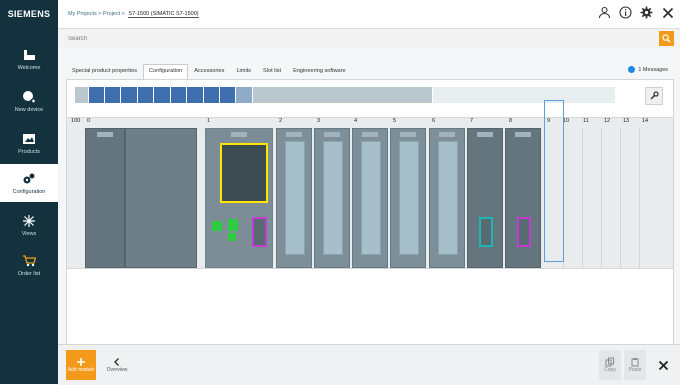 The height and width of the screenshot is (385, 680). What do you see at coordinates (209, 121) in the screenshot?
I see `slot-label: 1` at bounding box center [209, 121].